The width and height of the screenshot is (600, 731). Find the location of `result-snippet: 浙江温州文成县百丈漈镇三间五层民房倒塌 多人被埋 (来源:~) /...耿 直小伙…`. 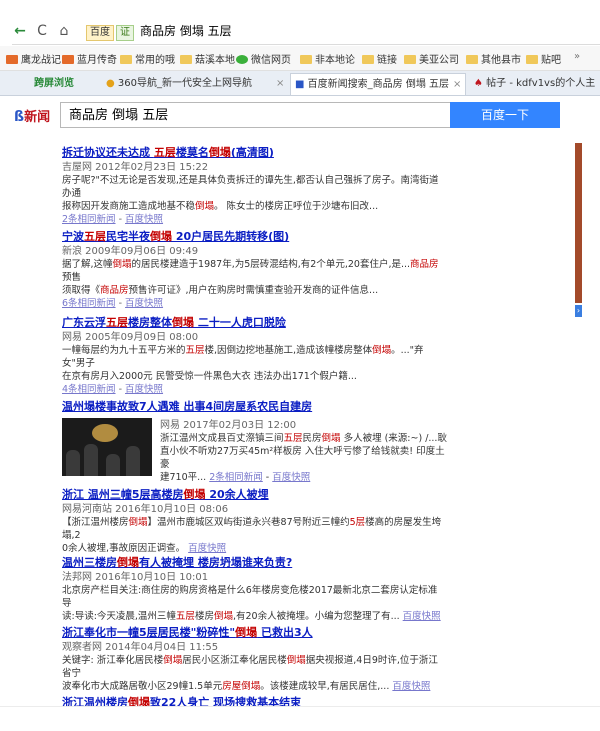

result-snippet: 浙江温州文成县百丈漈镇三间五层民房倒塌 多人被埋 (来源:~) /...耿 直小伙… is located at coordinates (303, 458).